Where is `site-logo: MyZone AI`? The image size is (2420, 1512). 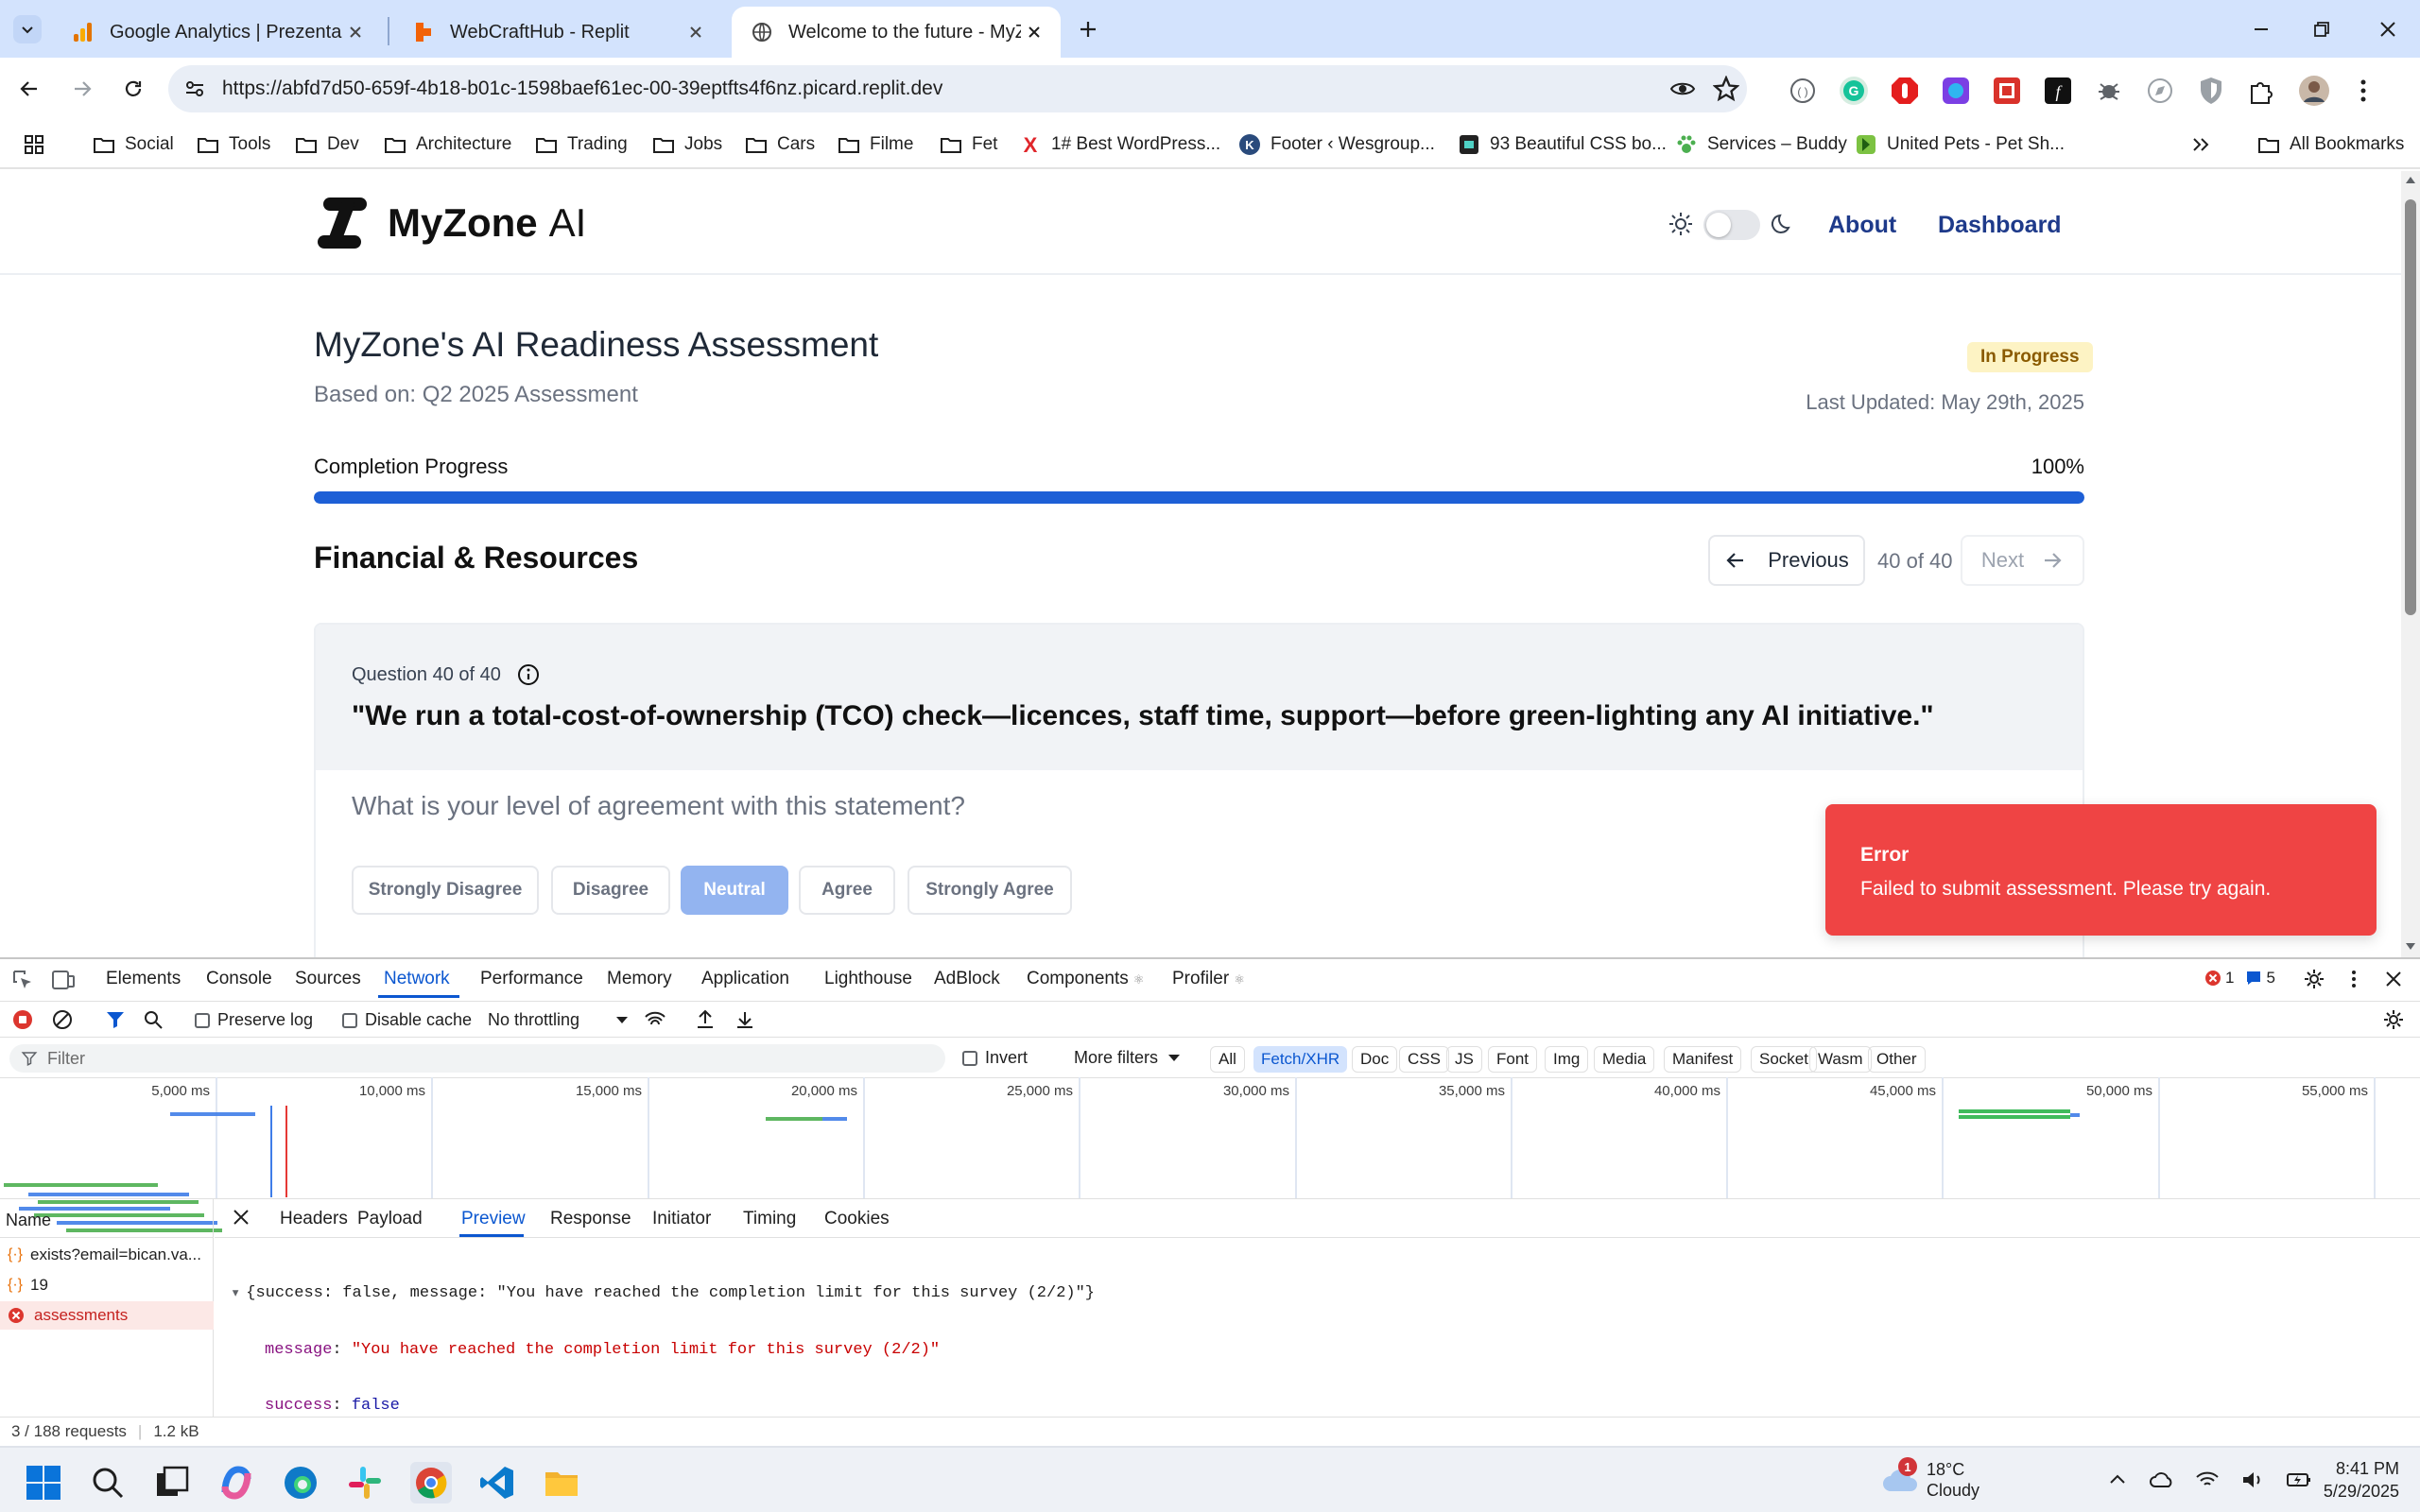
site-logo: MyZone AI is located at coordinates (450, 223).